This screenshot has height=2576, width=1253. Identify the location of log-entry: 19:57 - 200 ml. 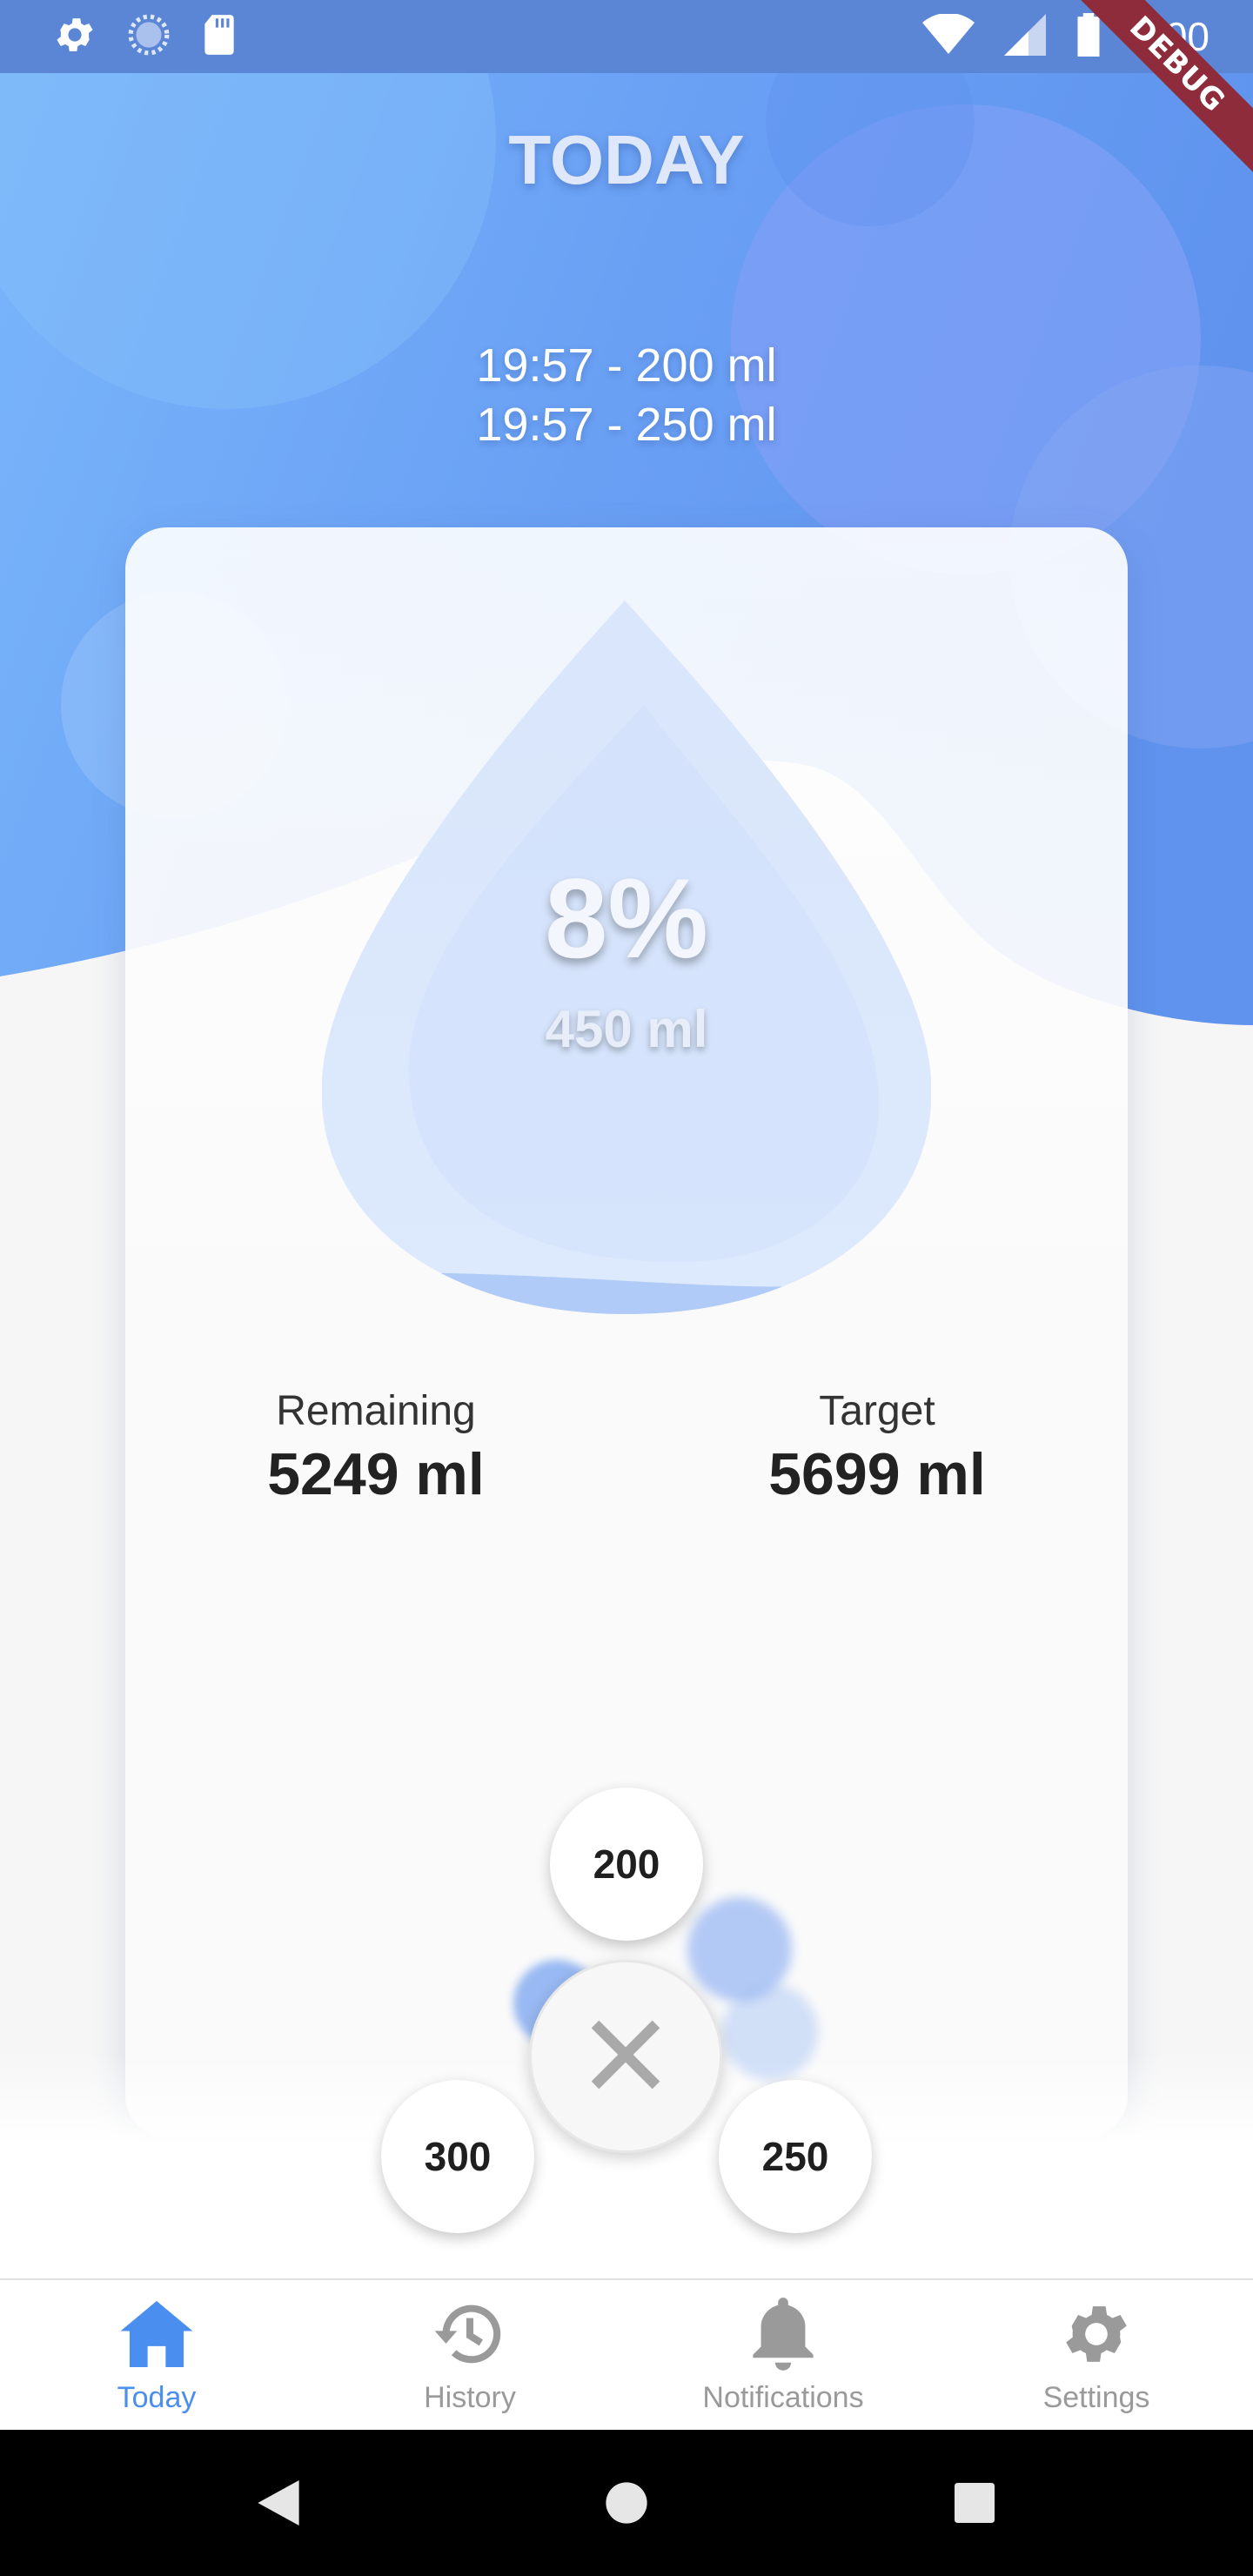
(626, 366).